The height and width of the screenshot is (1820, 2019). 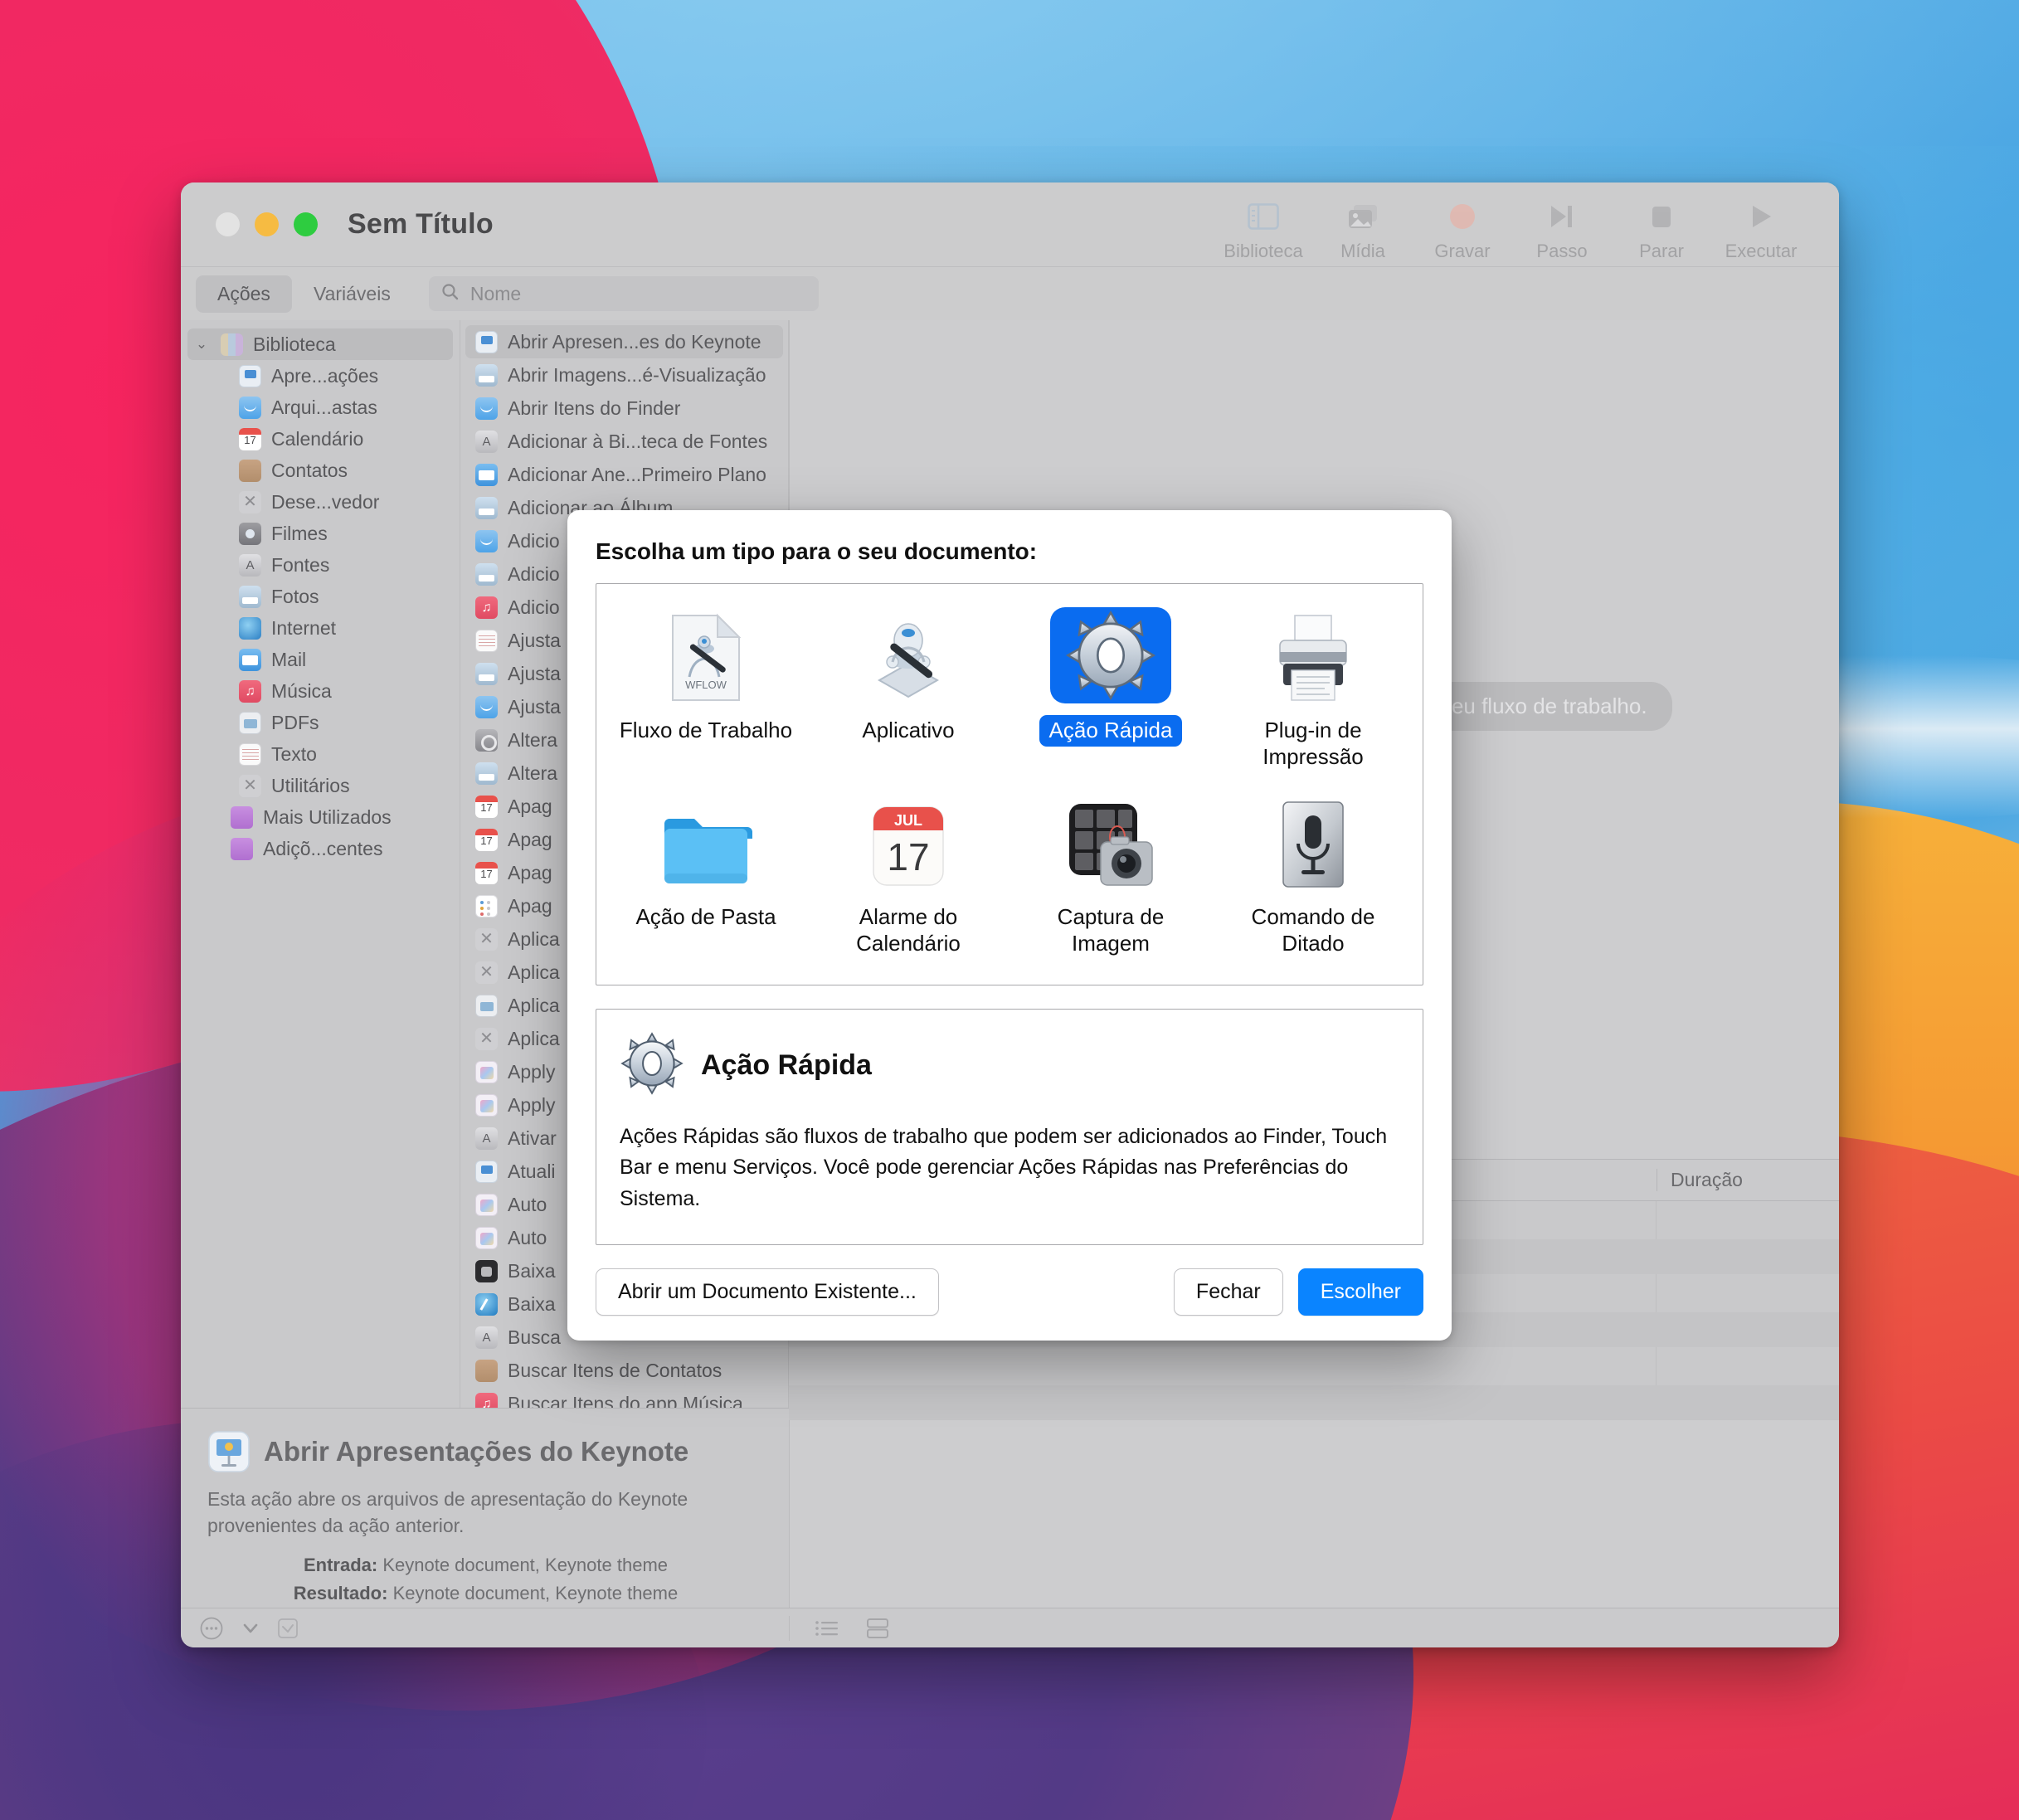 I want to click on split-view-icon, so click(x=877, y=1628).